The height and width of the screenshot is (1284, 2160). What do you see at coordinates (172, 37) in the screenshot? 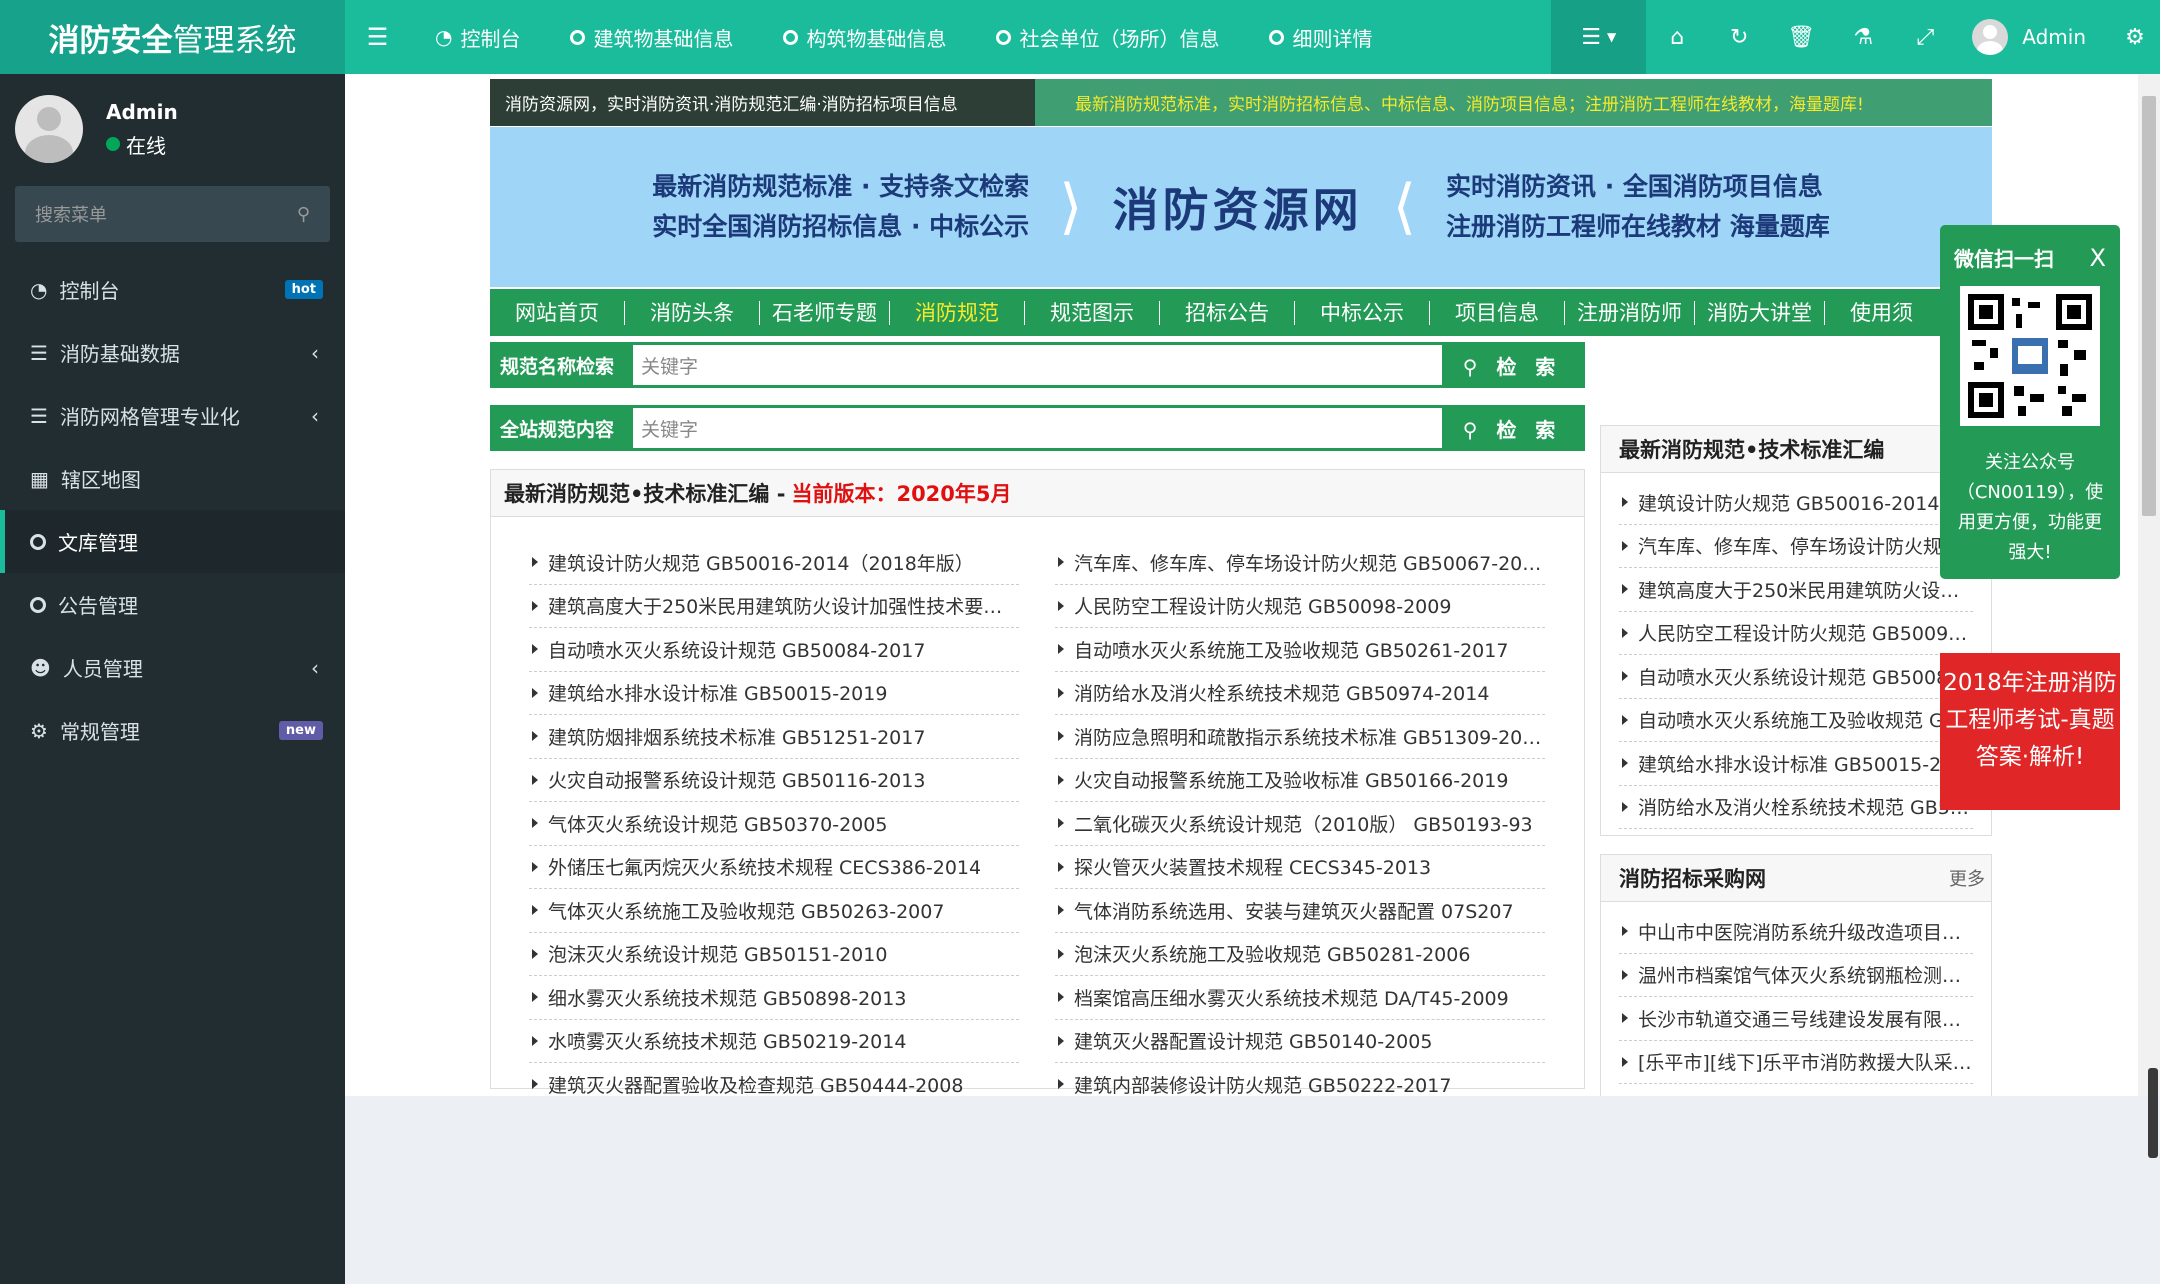
I see `app-logo: 消防安全 管理系统` at bounding box center [172, 37].